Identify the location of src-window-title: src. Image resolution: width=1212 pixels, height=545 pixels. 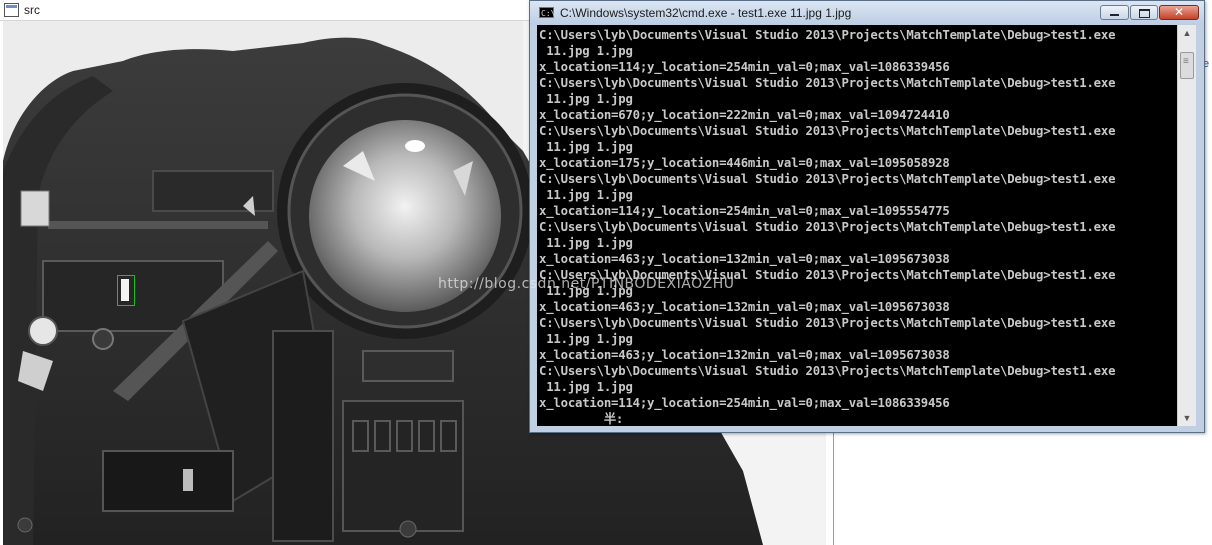
(32, 10).